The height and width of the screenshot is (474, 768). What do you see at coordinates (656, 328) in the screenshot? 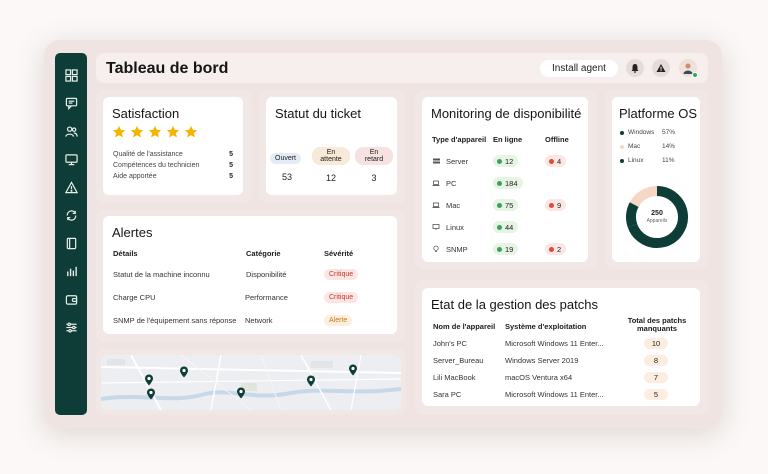
I see `patches-header-count-2: manquants` at bounding box center [656, 328].